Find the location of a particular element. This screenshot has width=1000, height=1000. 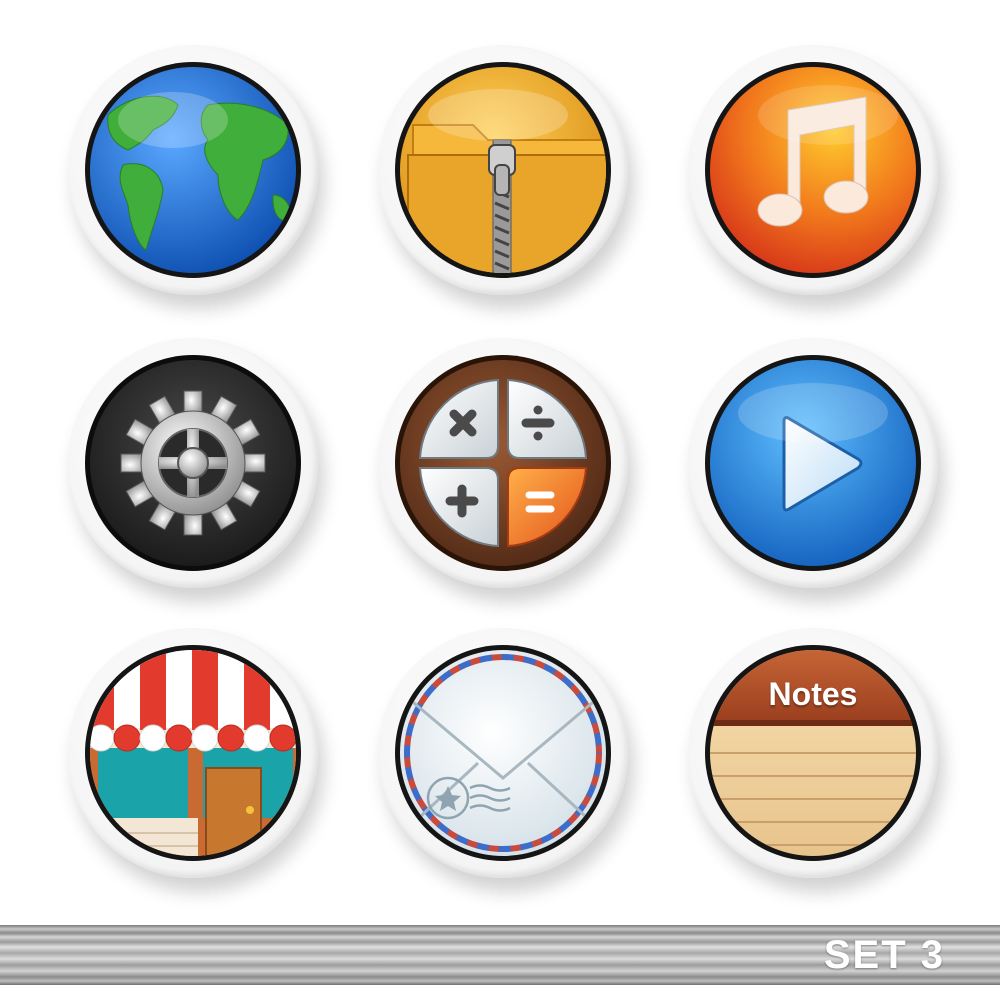

calculator-graphic is located at coordinates (503, 463).